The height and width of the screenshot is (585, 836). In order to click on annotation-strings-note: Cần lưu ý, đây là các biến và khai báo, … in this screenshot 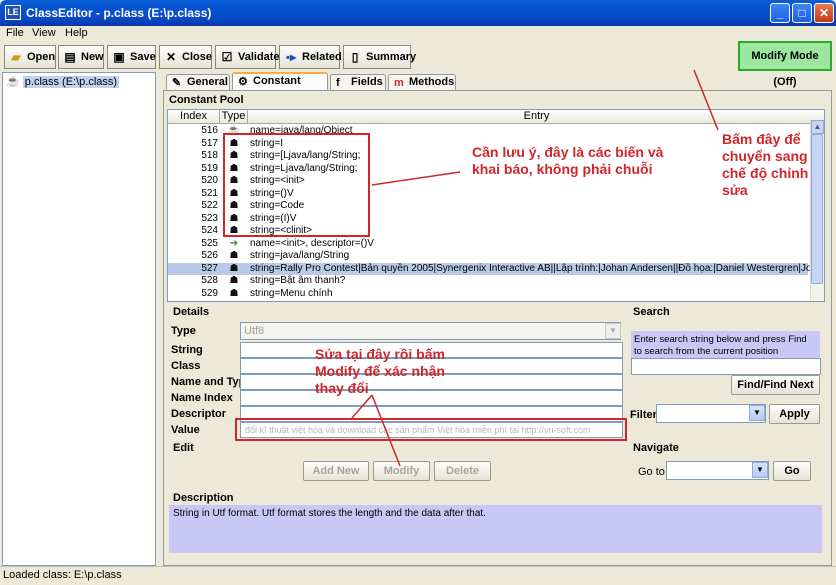, I will do `click(568, 160)`.